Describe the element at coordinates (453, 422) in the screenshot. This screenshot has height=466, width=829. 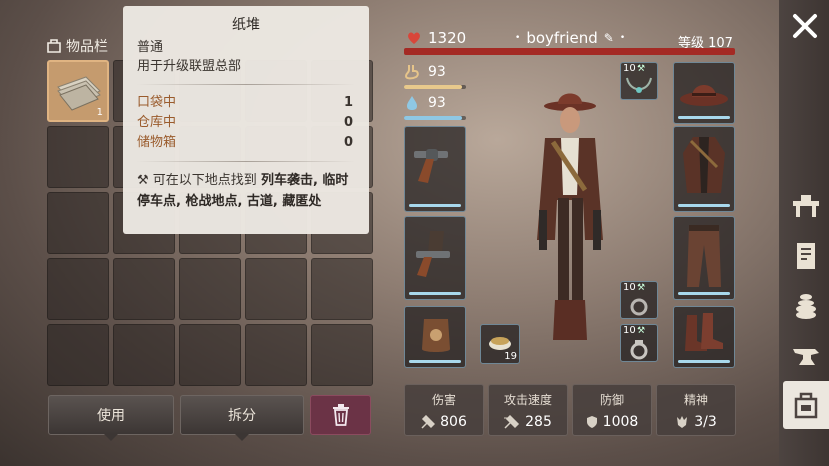
I see `stat-value: 806` at that location.